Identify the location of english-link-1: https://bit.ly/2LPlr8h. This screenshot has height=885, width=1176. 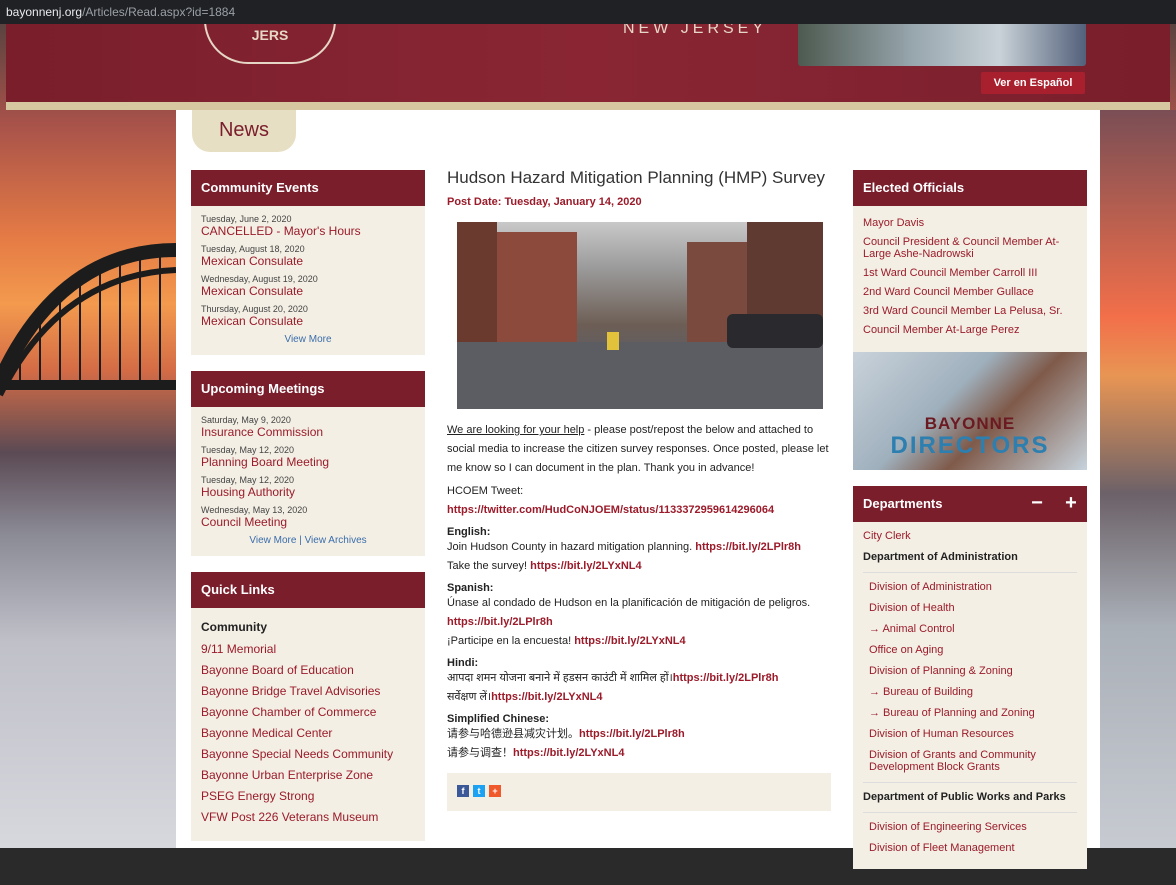
(748, 547).